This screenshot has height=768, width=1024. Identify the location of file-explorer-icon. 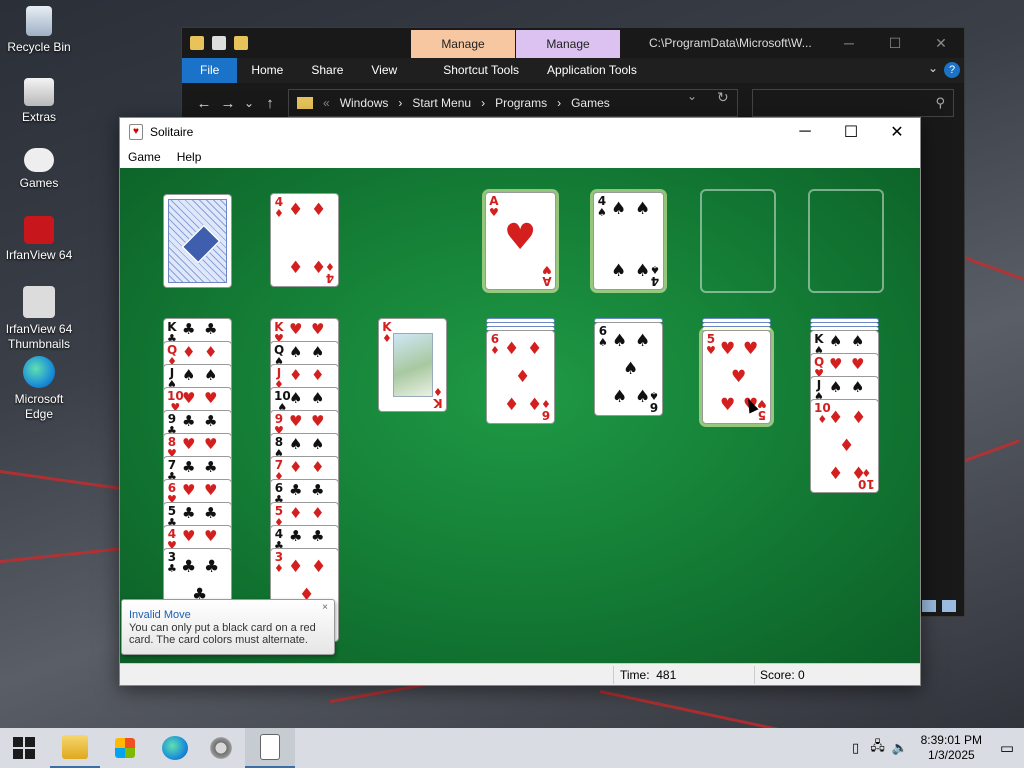
(75, 747).